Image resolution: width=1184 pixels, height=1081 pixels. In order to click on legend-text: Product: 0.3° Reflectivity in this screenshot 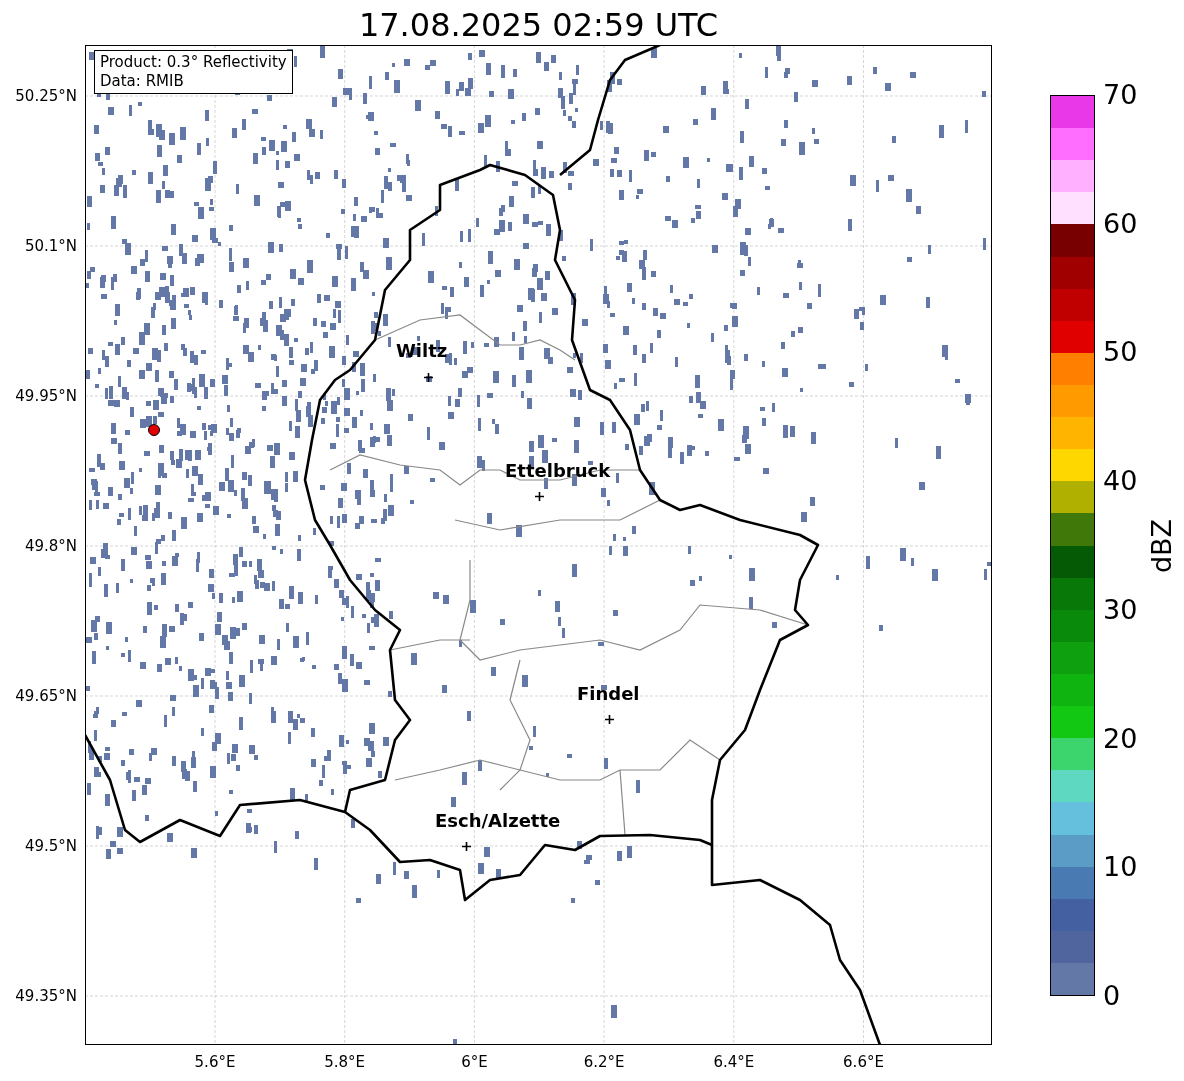, I will do `click(193, 62)`.